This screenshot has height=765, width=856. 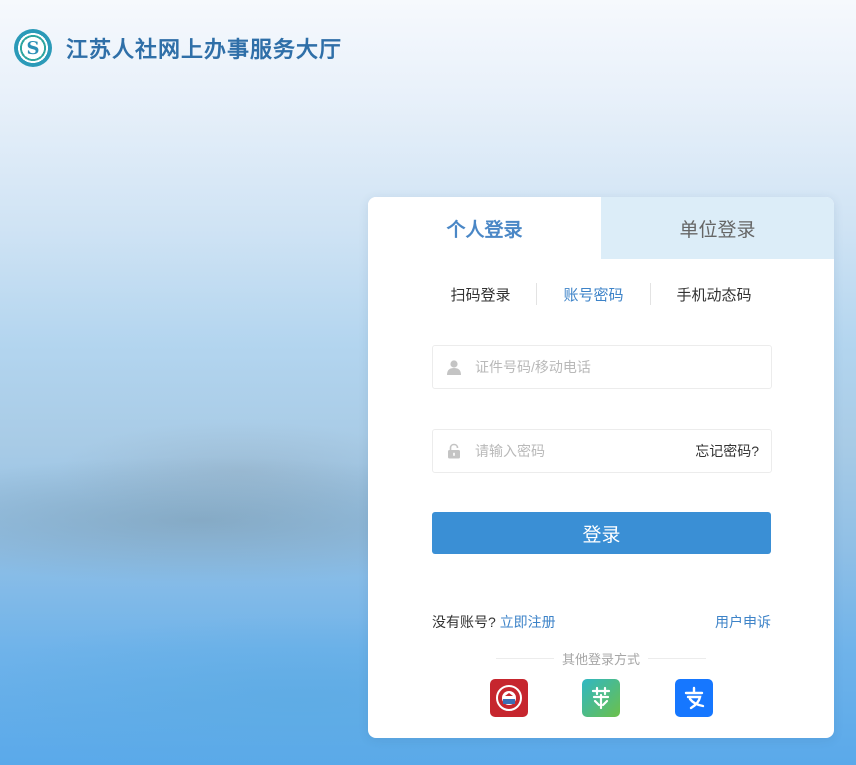 What do you see at coordinates (528, 622) in the screenshot?
I see `register-link: 立即注册` at bounding box center [528, 622].